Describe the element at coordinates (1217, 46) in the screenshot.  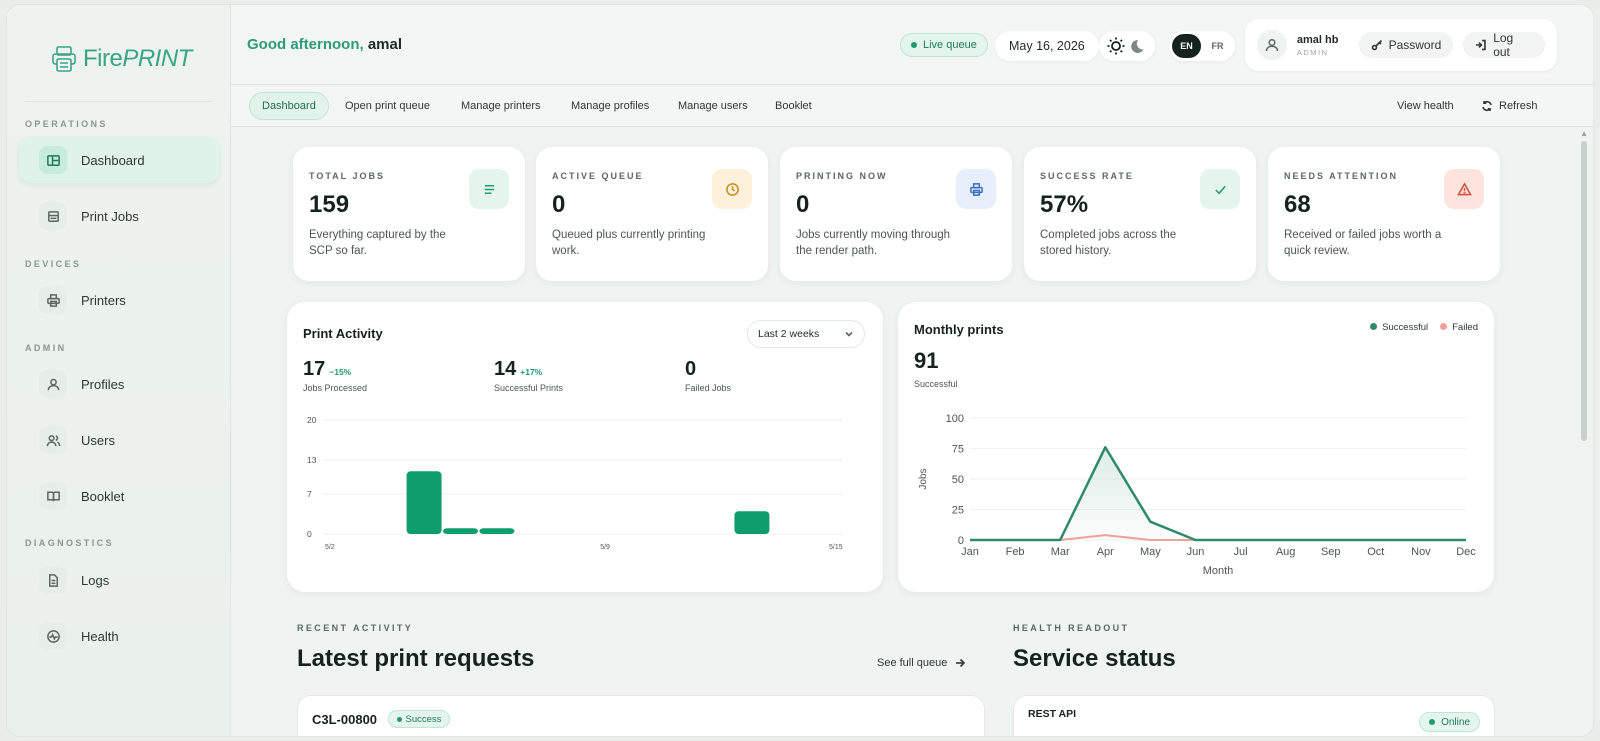
I see `lang-fr-button: FR` at that location.